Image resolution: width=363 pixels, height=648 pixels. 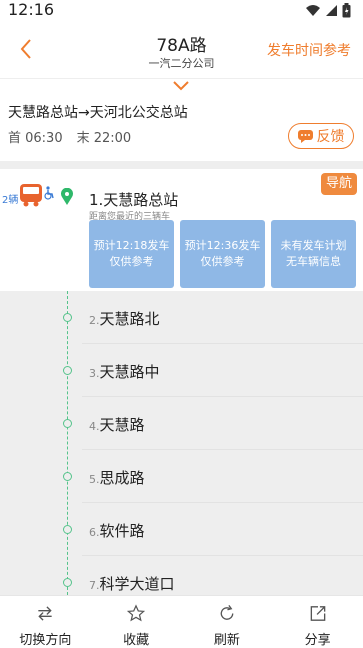 What do you see at coordinates (317, 613) in the screenshot?
I see `share-icon` at bounding box center [317, 613].